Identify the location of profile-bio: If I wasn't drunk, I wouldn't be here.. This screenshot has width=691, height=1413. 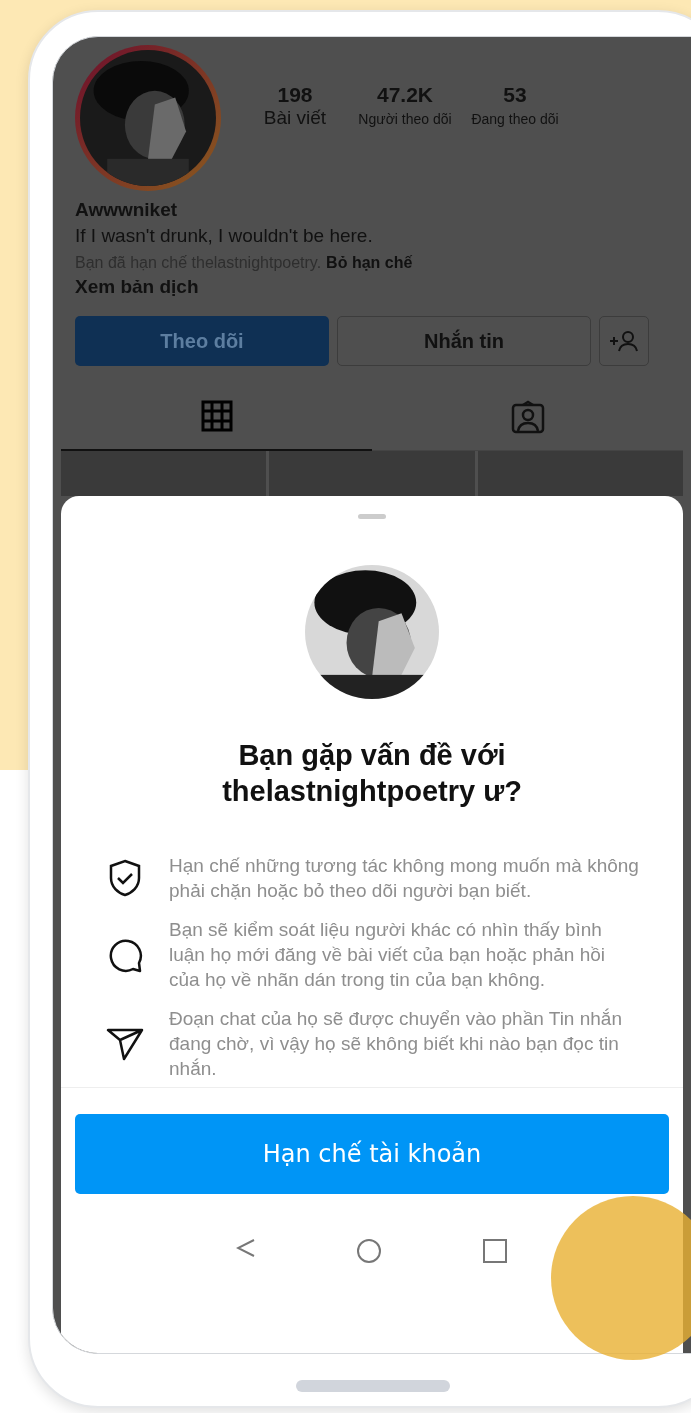
(224, 236).